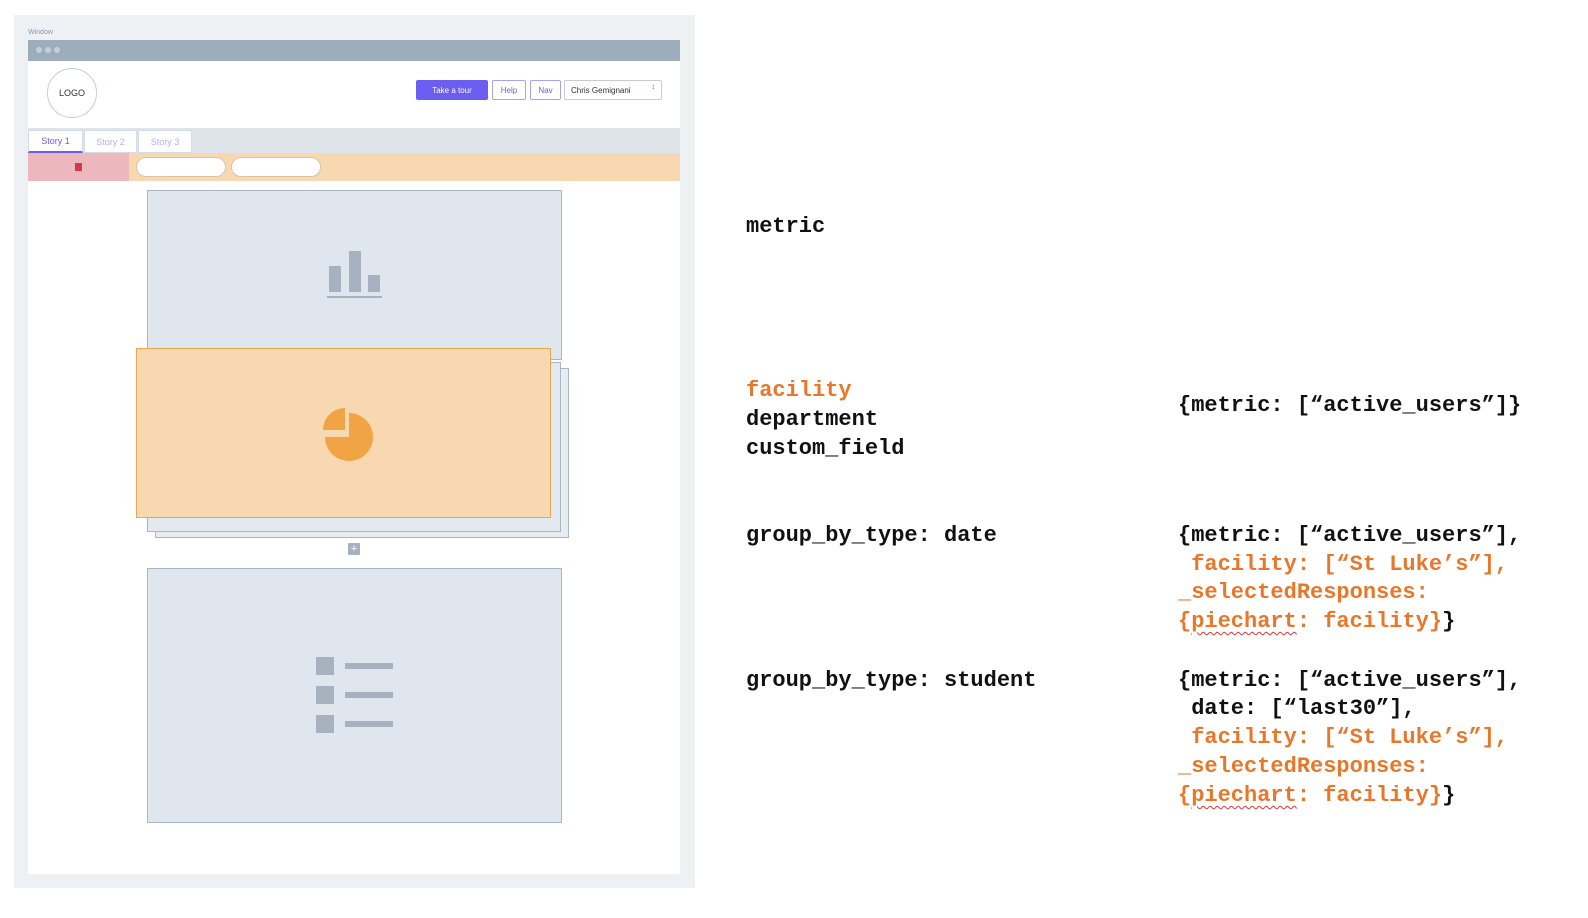 Image resolution: width=1588 pixels, height=918 pixels. I want to click on filter-bar, so click(354, 167).